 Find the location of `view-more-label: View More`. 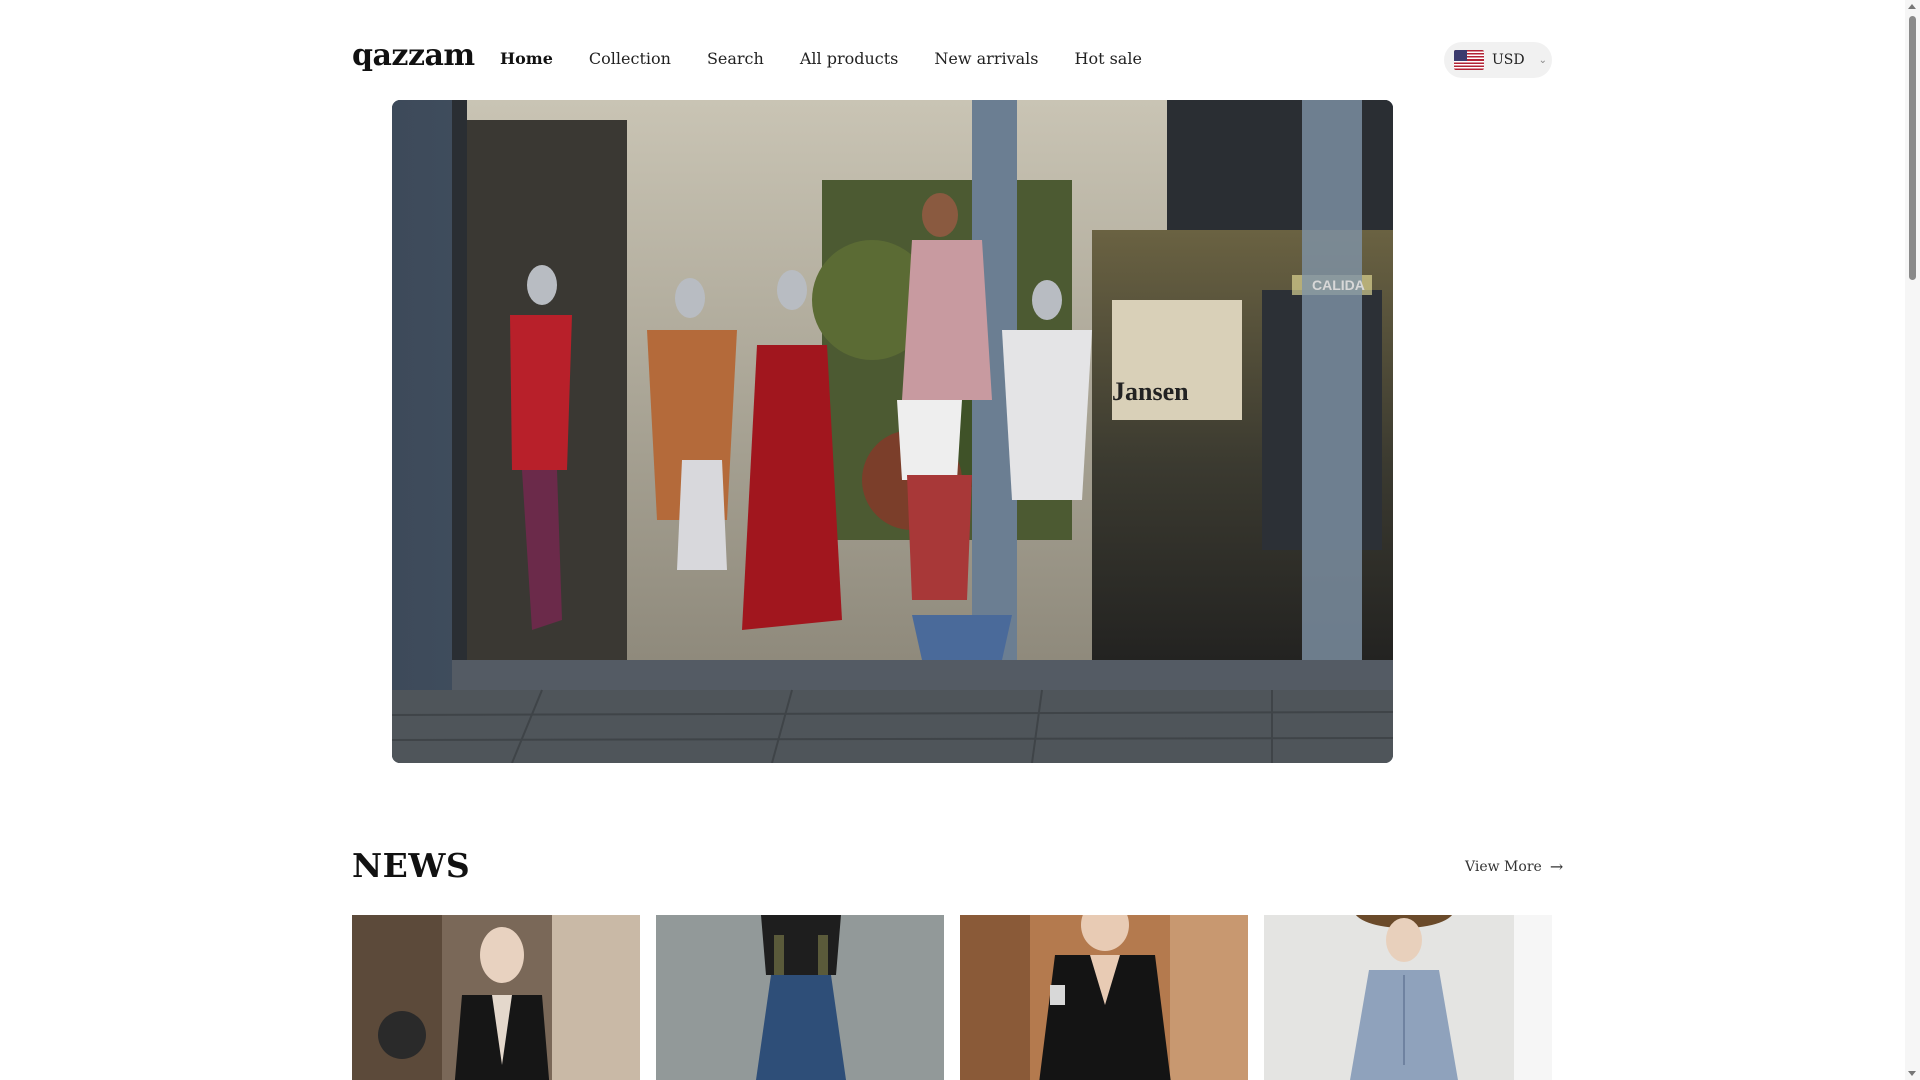

view-more-label: View More is located at coordinates (1503, 866).